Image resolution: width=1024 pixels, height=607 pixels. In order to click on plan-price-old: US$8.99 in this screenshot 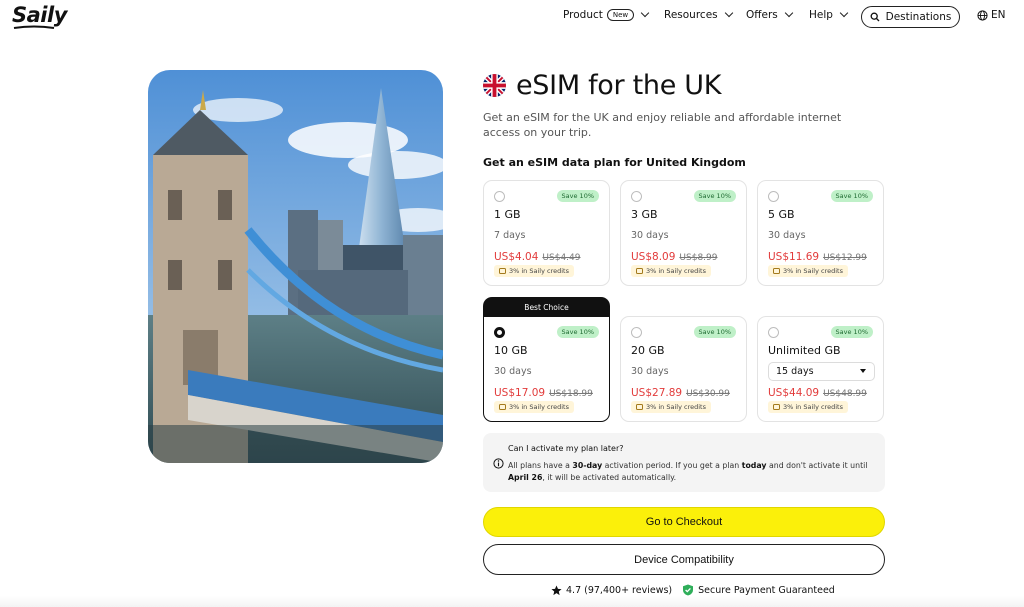, I will do `click(698, 258)`.